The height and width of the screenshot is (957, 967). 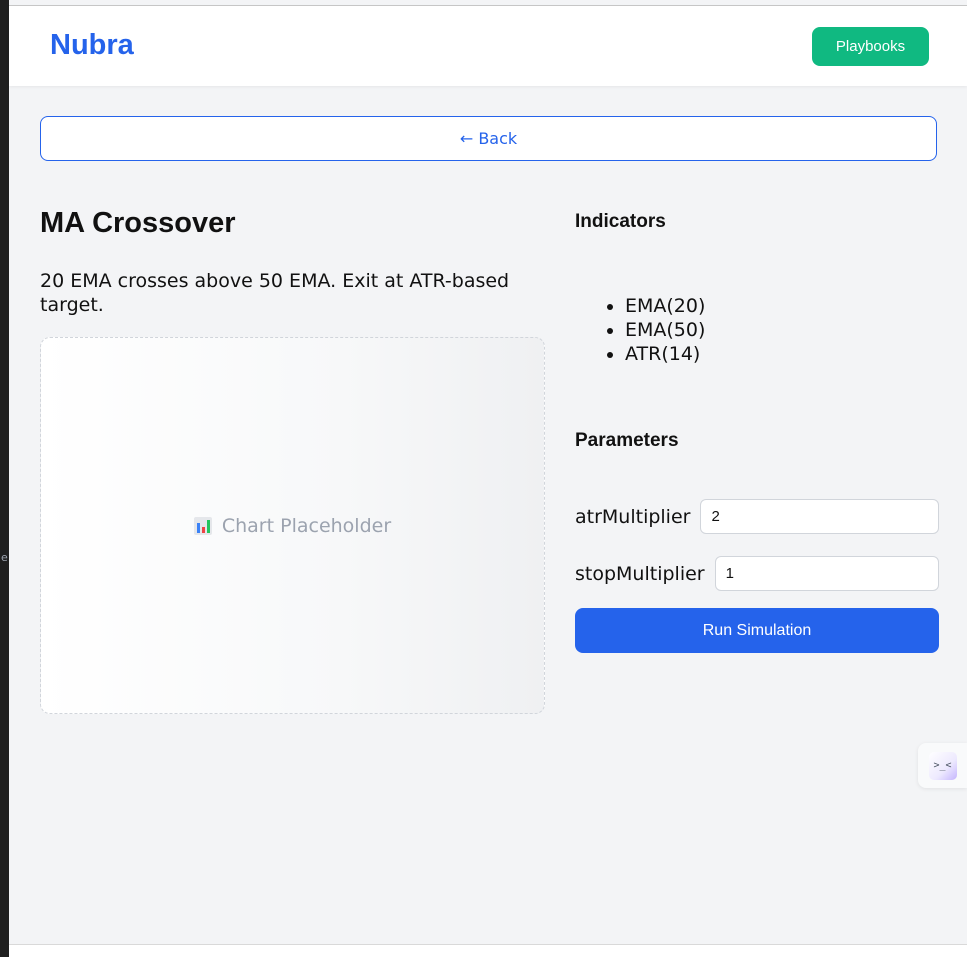 I want to click on param-row-stop-multiplier: stopMultiplier, so click(x=757, y=573).